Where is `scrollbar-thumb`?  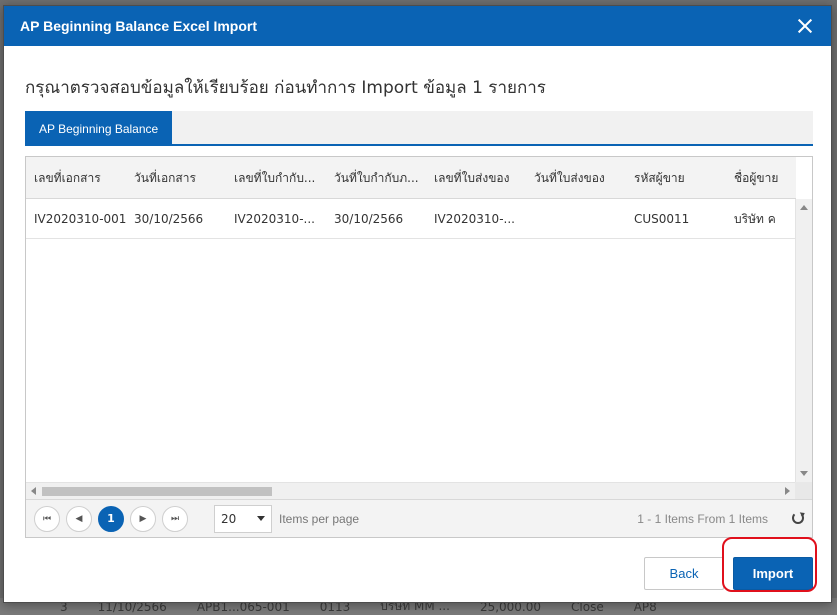
scrollbar-thumb is located at coordinates (157, 491).